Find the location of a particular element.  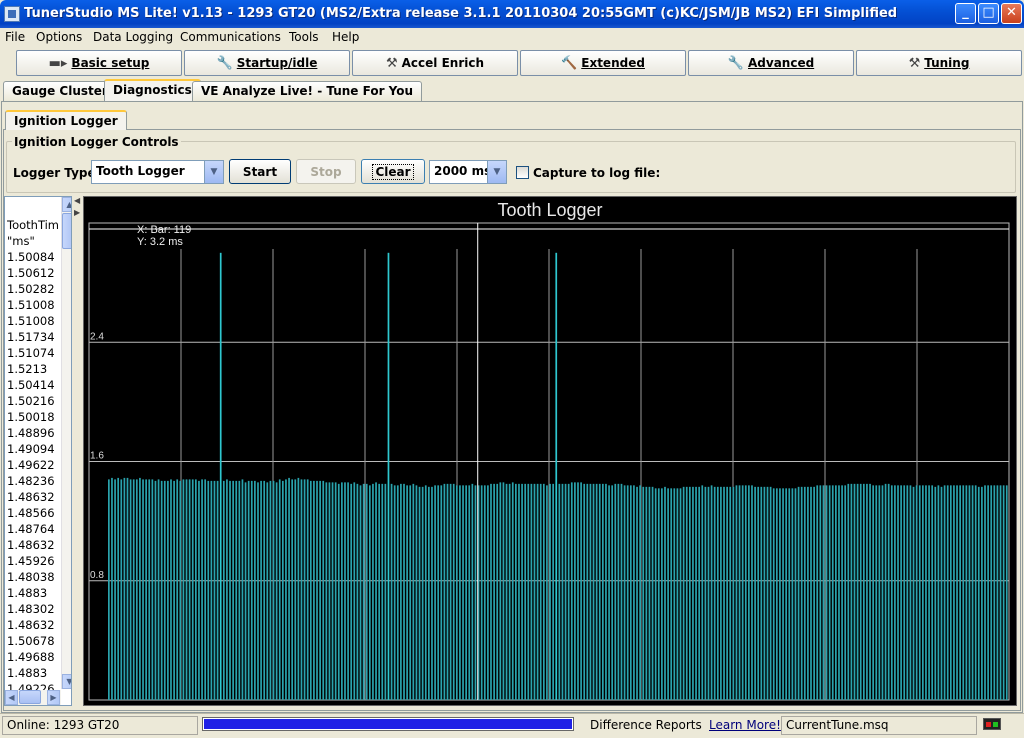

tab-ignition-logger: Ignition Logger is located at coordinates (66, 120).